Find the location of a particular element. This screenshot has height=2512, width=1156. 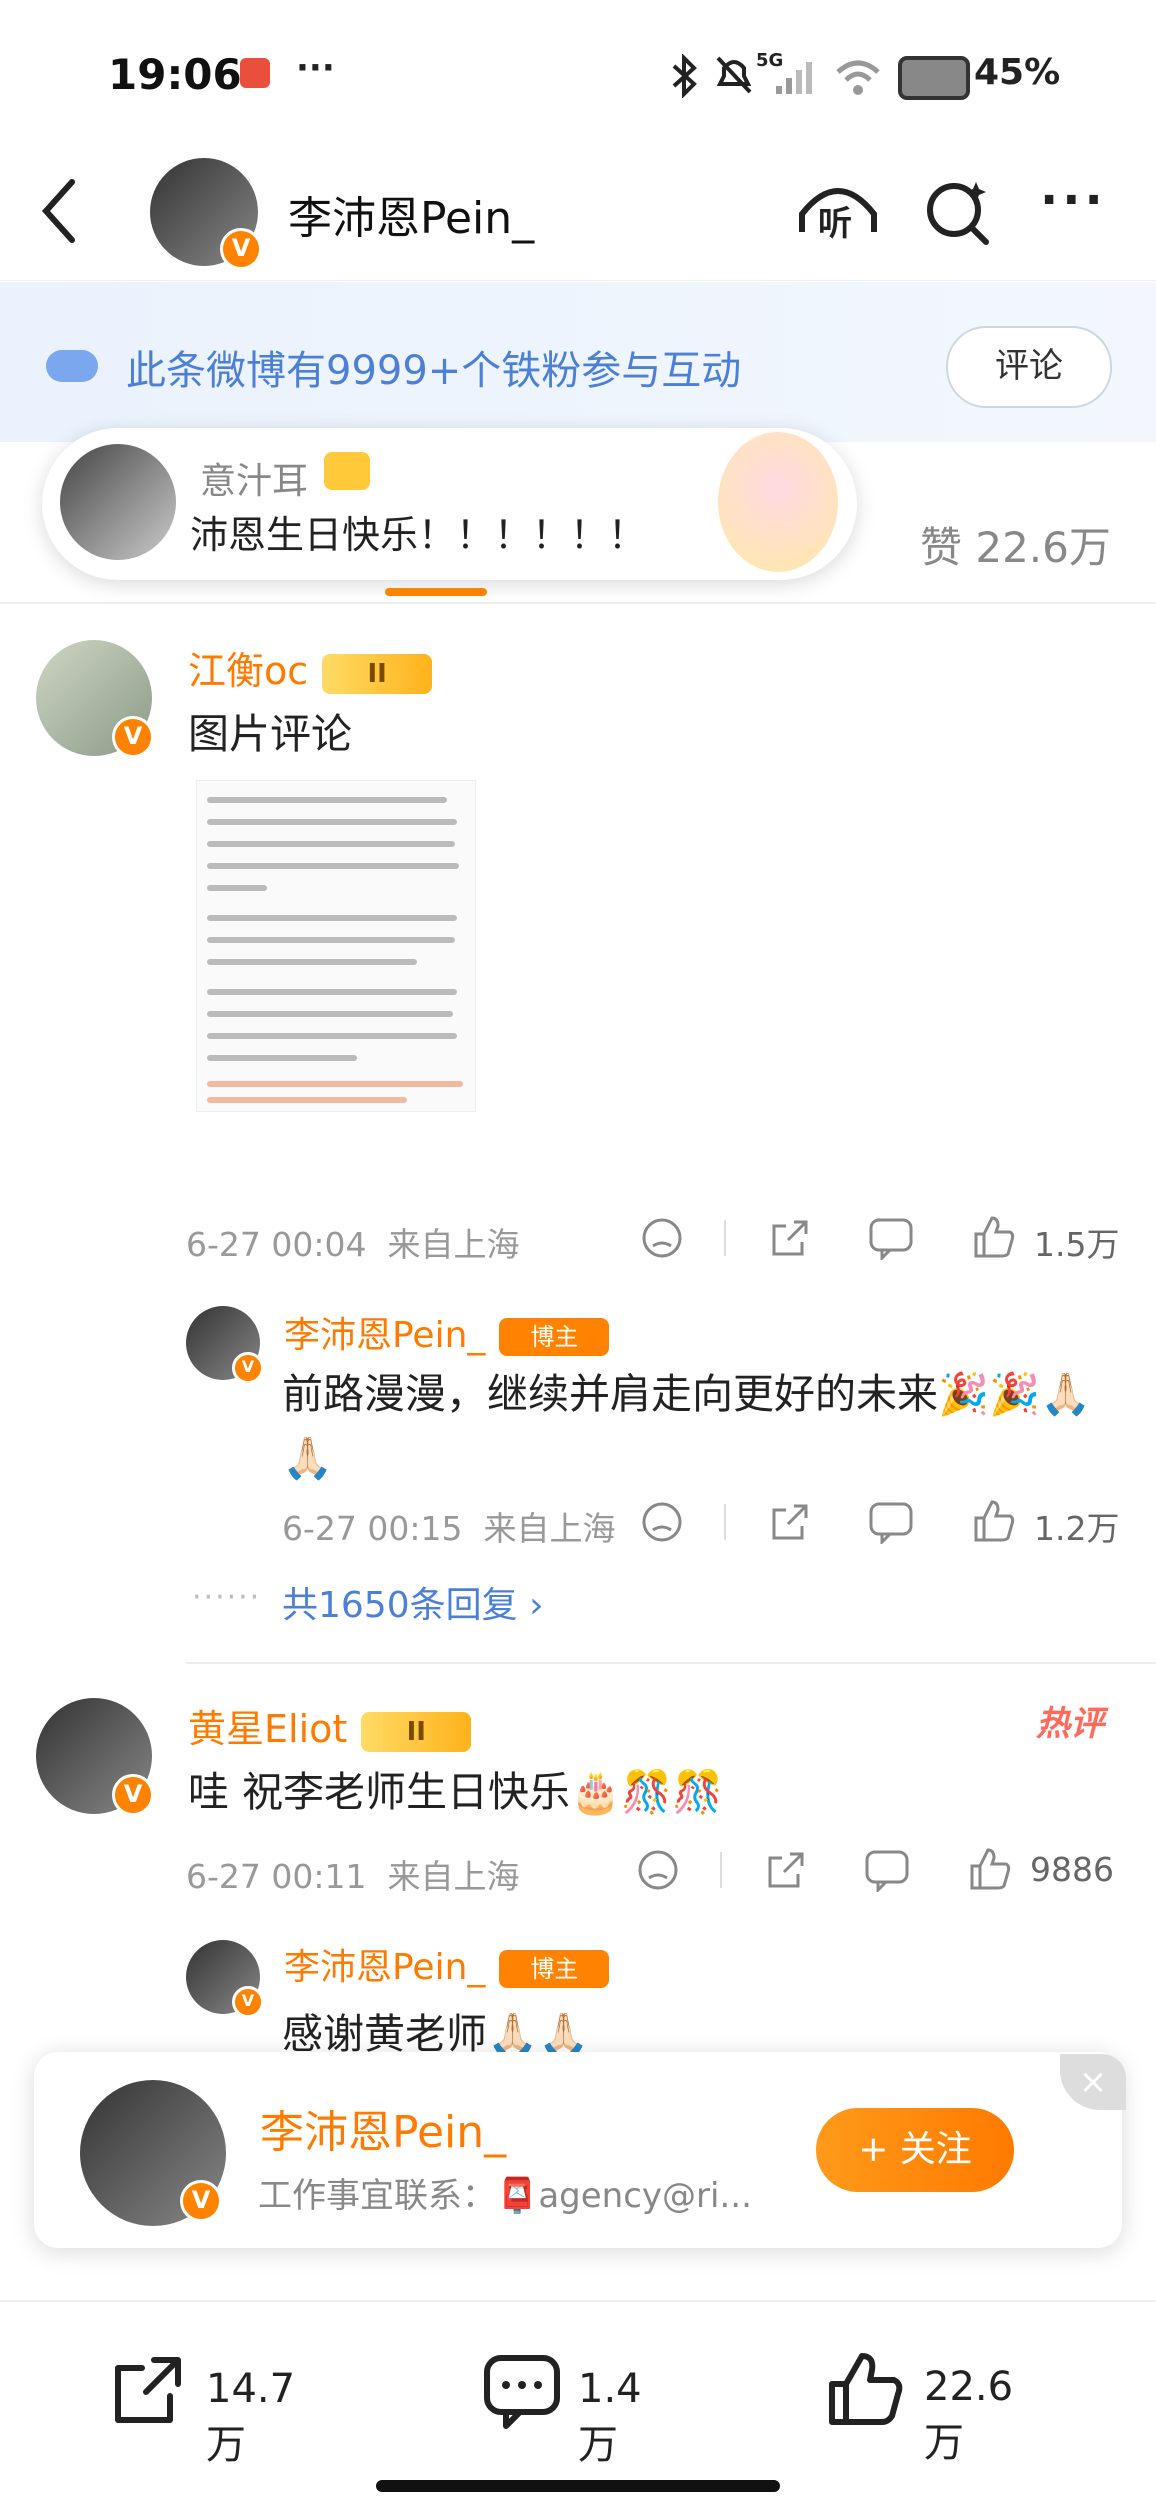

listen-icon: 听 is located at coordinates (838, 213).